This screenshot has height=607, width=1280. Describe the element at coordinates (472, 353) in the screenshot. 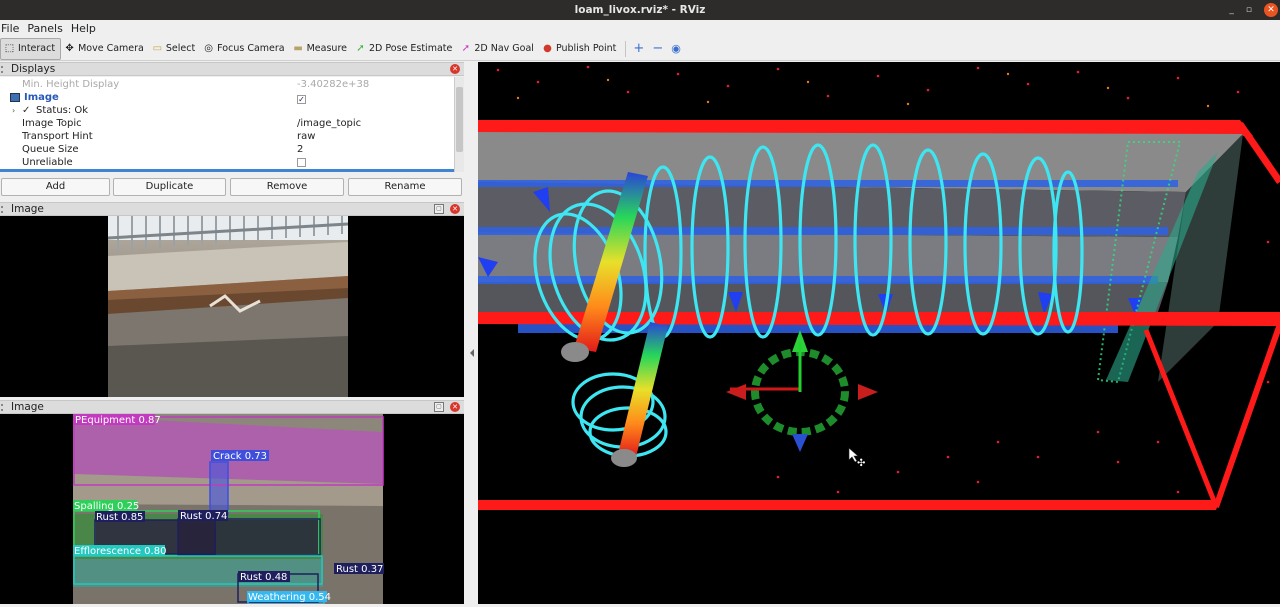

I see `collapse-arrow-icon` at that location.